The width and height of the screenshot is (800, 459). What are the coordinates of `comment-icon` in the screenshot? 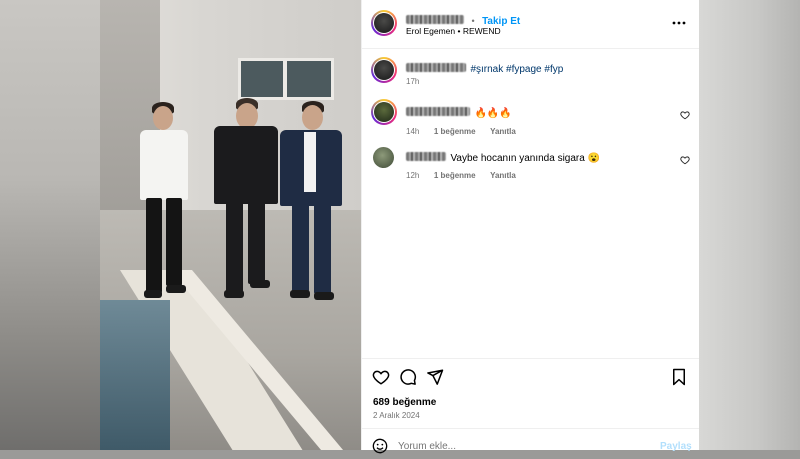 It's located at (408, 377).